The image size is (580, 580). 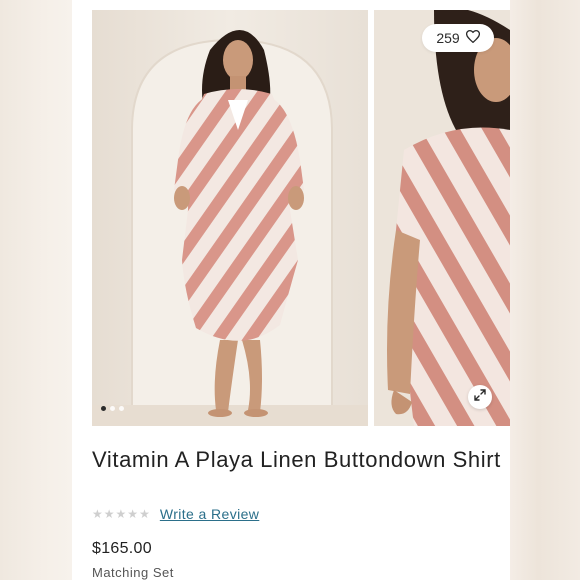 What do you see at coordinates (209, 514) in the screenshot?
I see `write-review-link: Write a Review` at bounding box center [209, 514].